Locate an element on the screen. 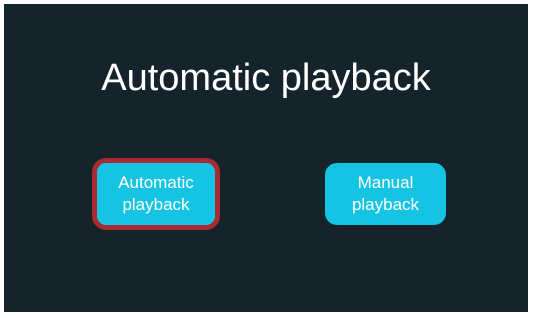 This screenshot has width=534, height=318. screen-title: Automatic playback is located at coordinates (266, 78).